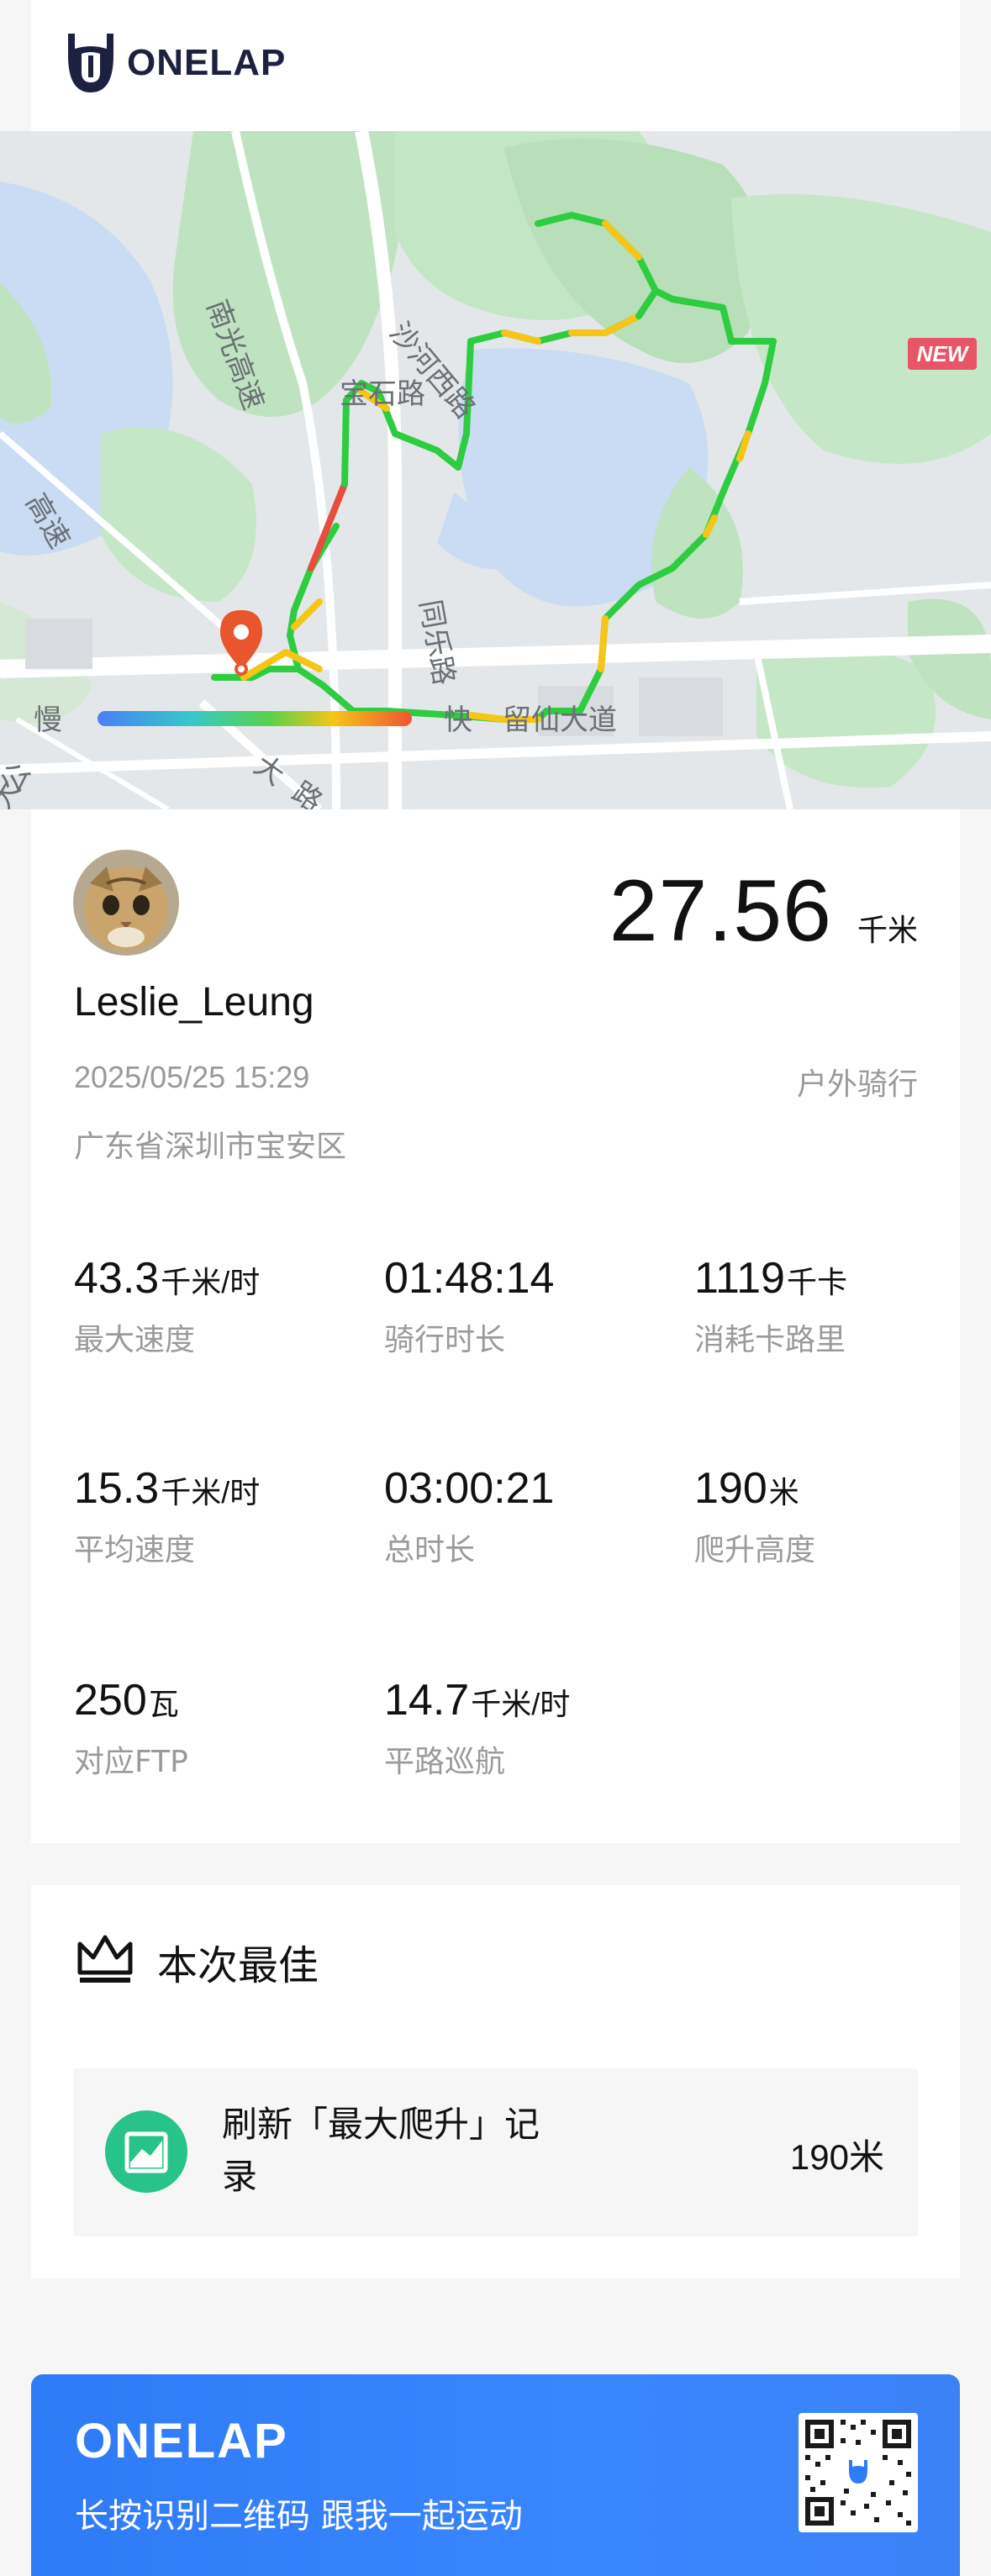 This screenshot has width=991, height=2576. I want to click on cat-avatar-icon, so click(126, 903).